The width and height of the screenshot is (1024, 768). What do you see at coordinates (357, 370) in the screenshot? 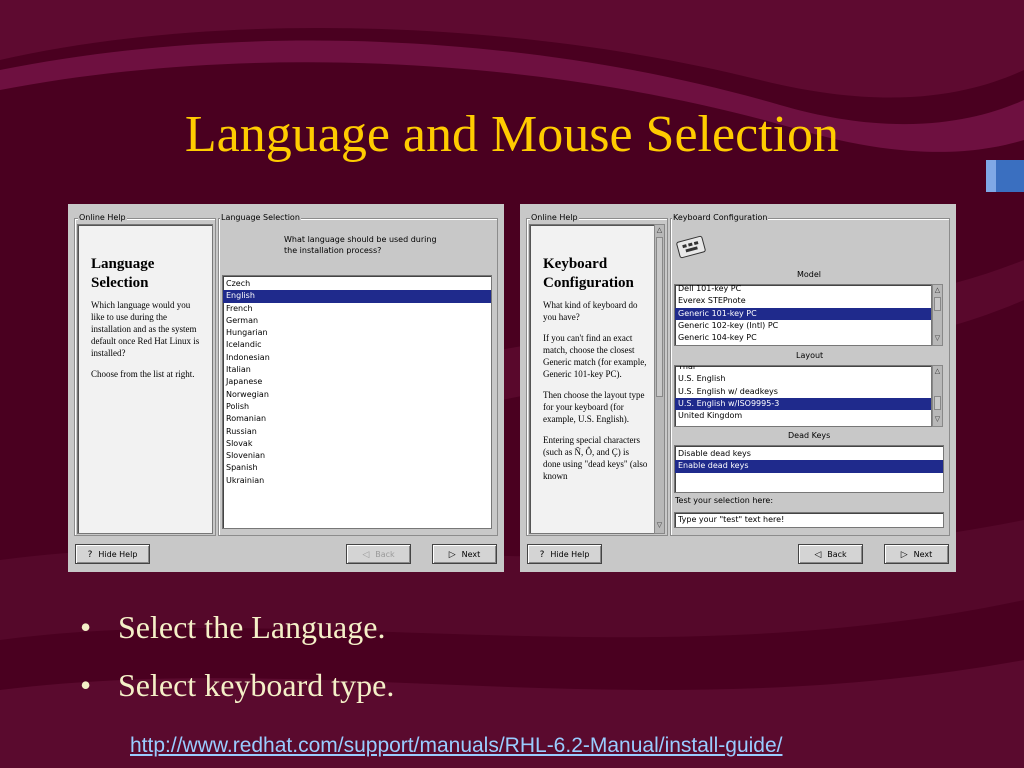
I see `language-option: Italian` at bounding box center [357, 370].